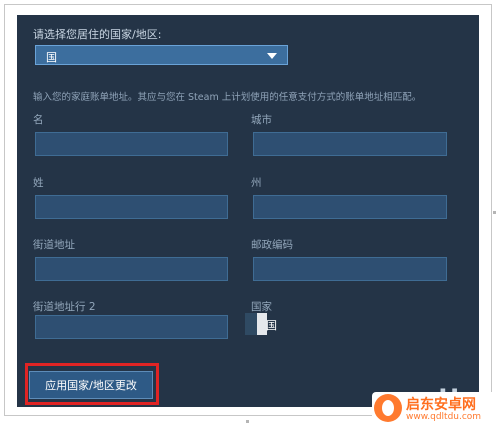 This screenshot has height=430, width=500. Describe the element at coordinates (494, 212) in the screenshot. I see `resize-handle-right` at that location.